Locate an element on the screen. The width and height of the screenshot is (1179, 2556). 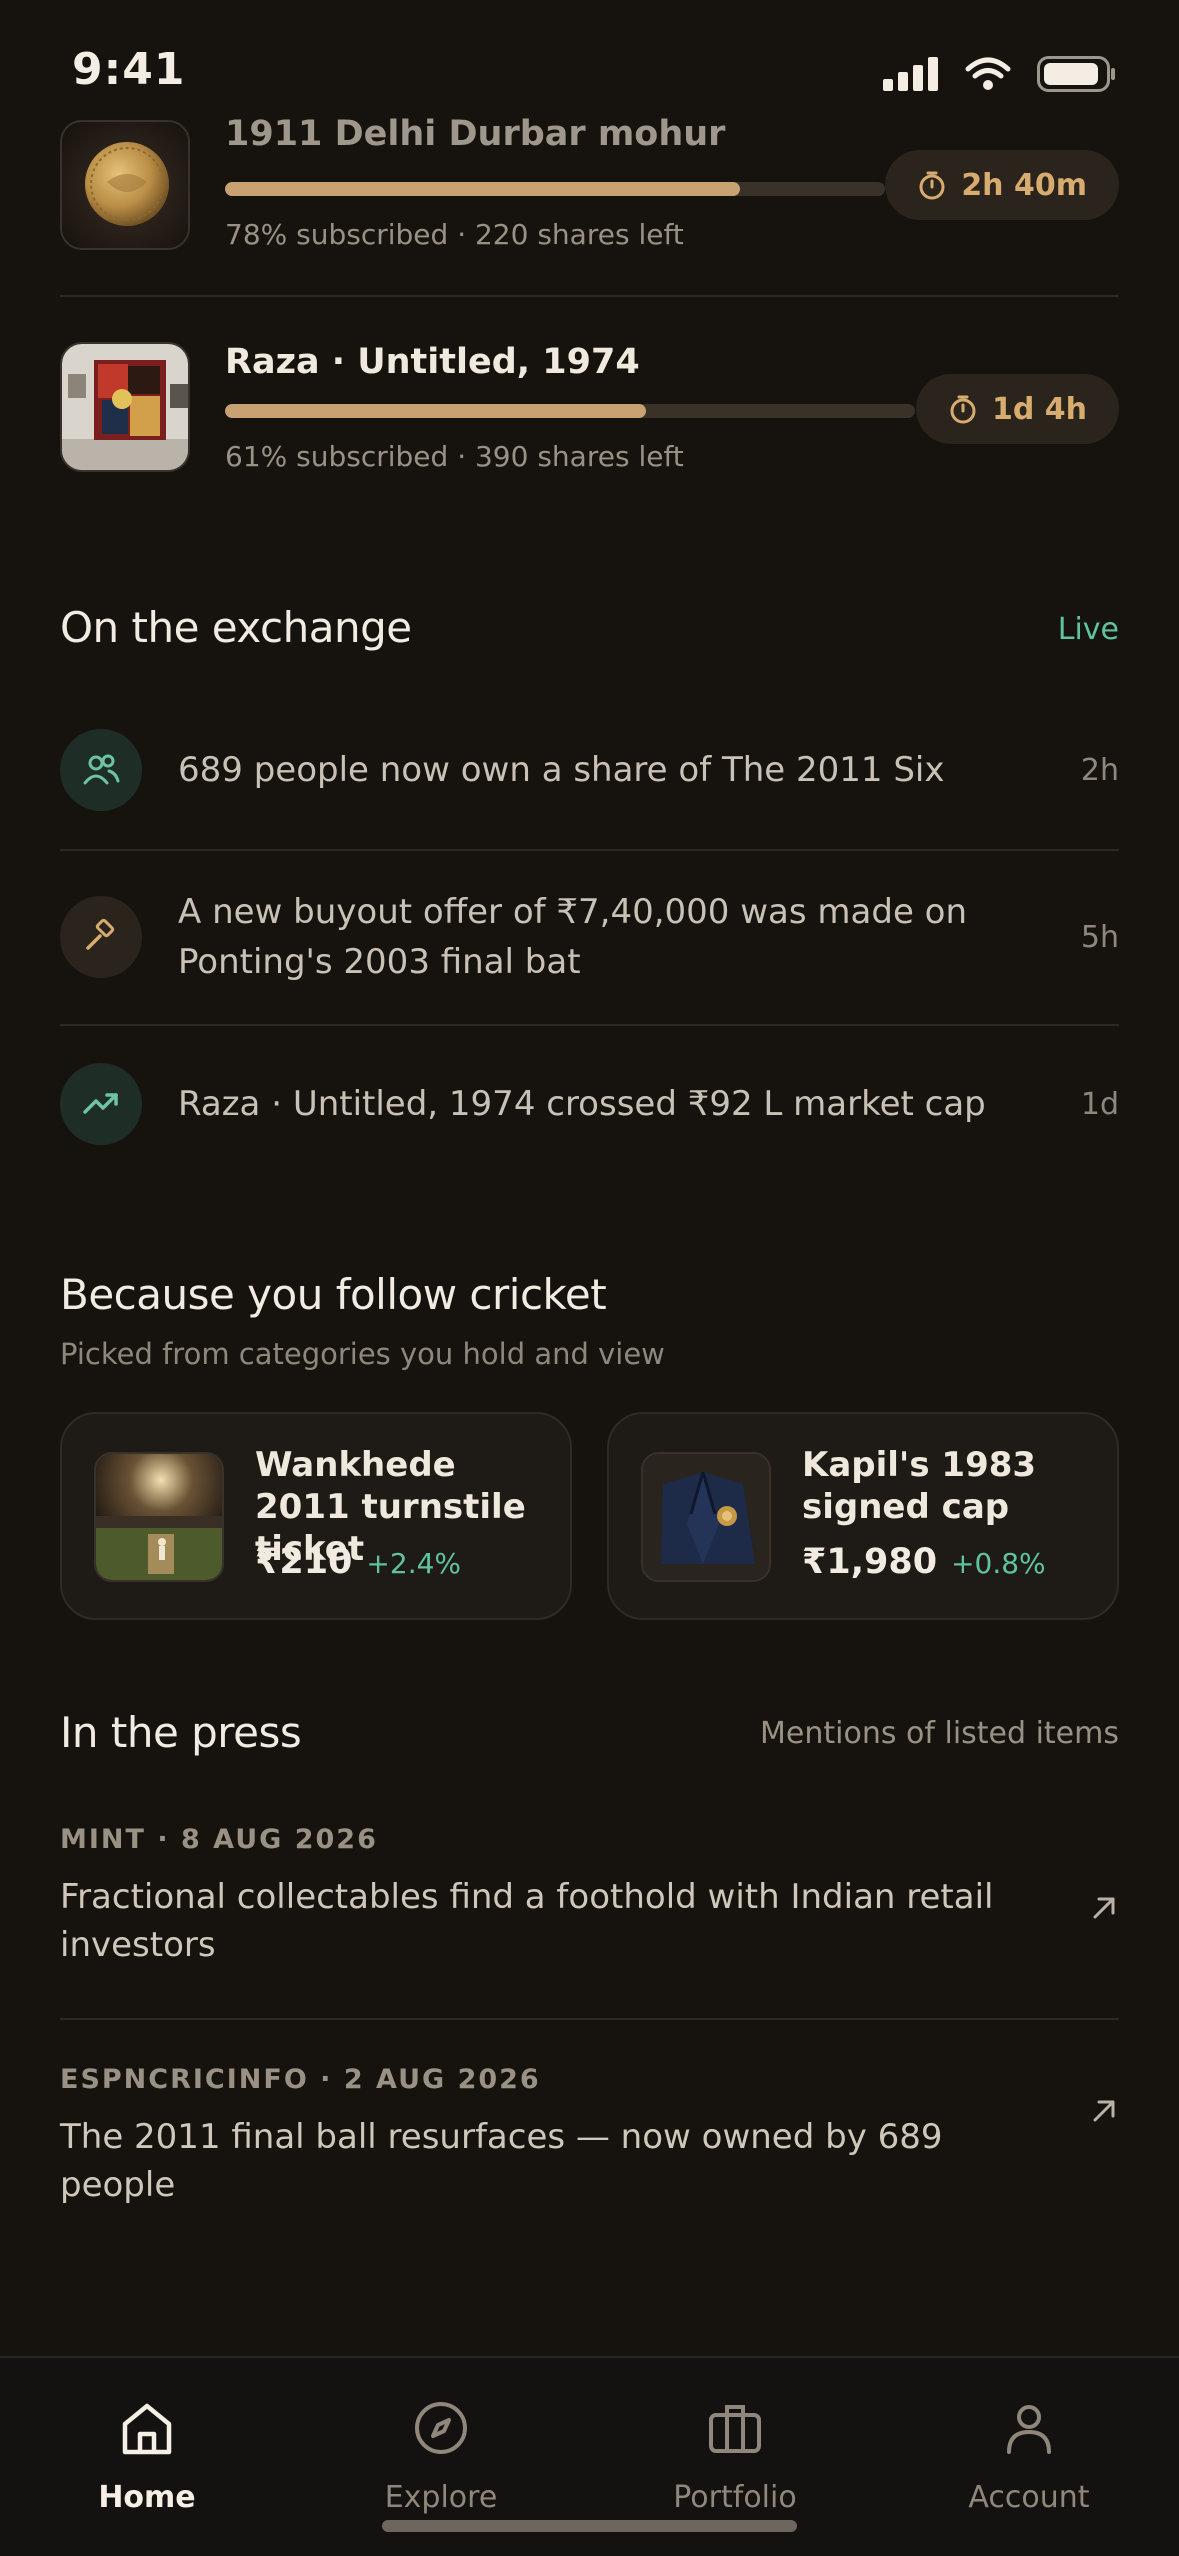
card-price: ₹1,980 is located at coordinates (870, 1562).